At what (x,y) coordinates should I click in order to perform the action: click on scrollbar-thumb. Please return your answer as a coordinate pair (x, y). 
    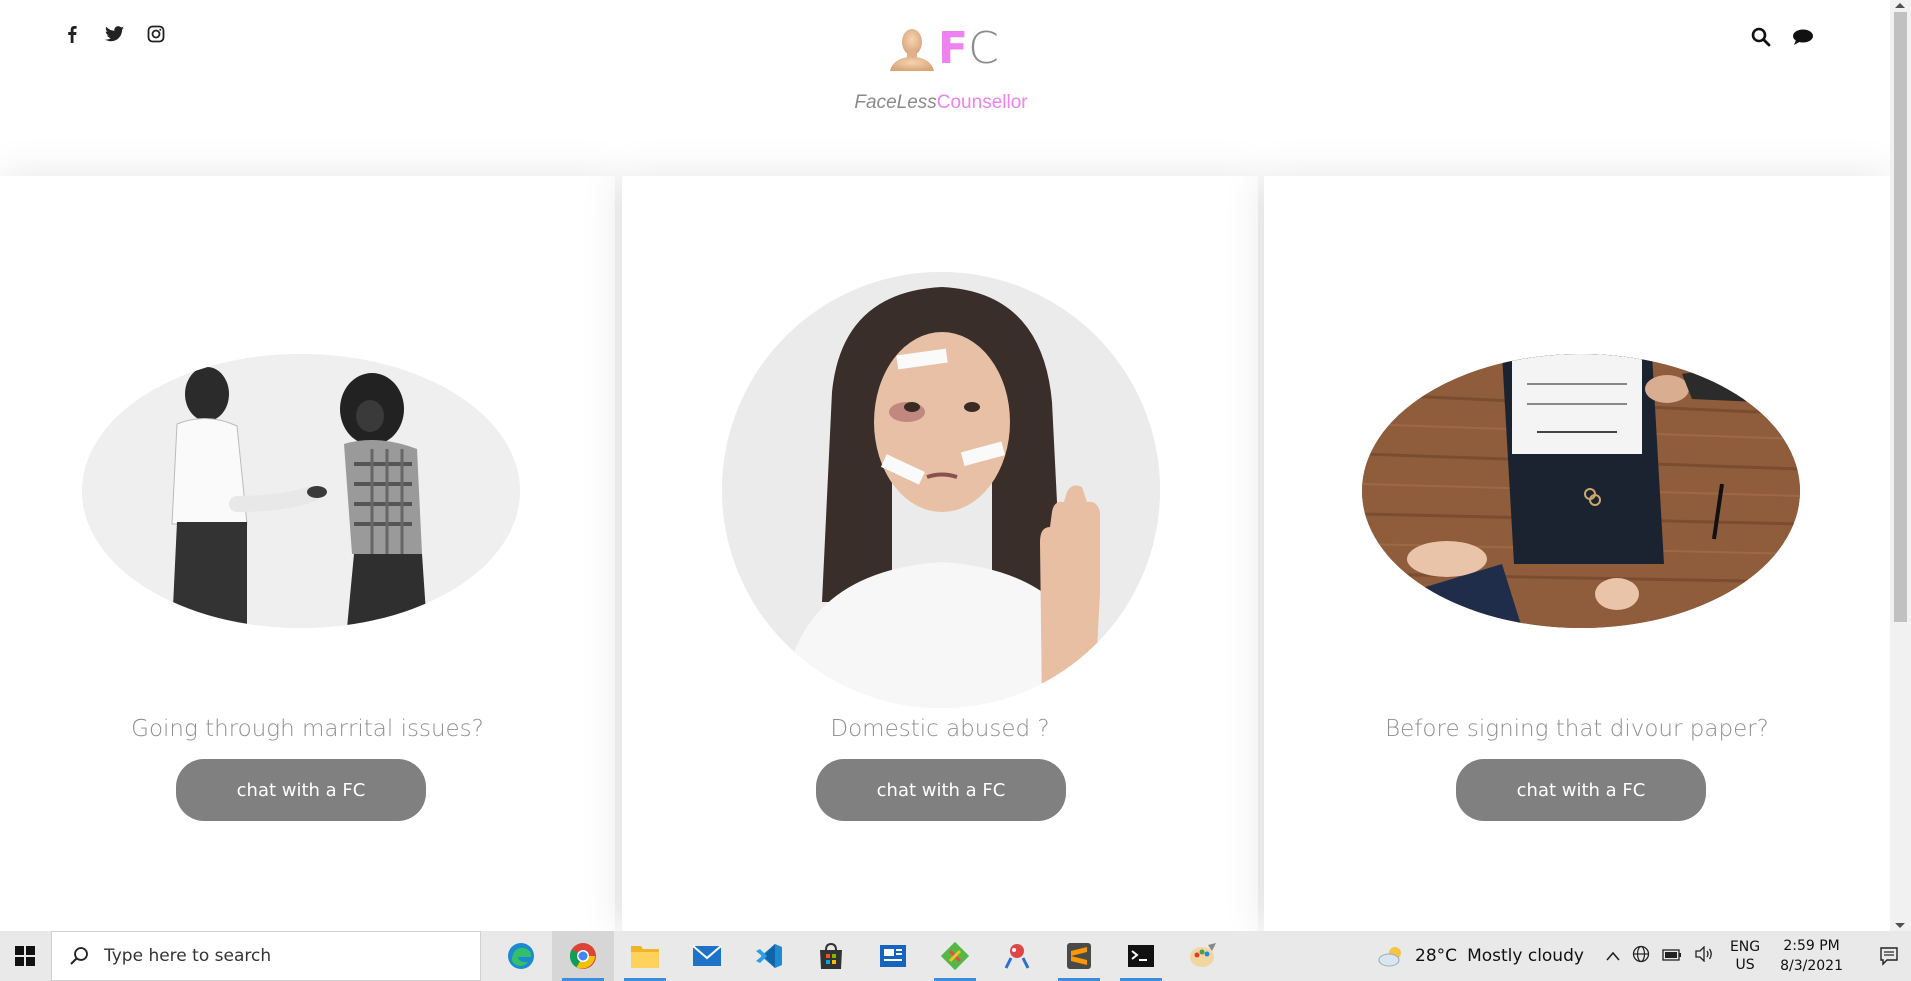
    Looking at the image, I should click on (1900, 317).